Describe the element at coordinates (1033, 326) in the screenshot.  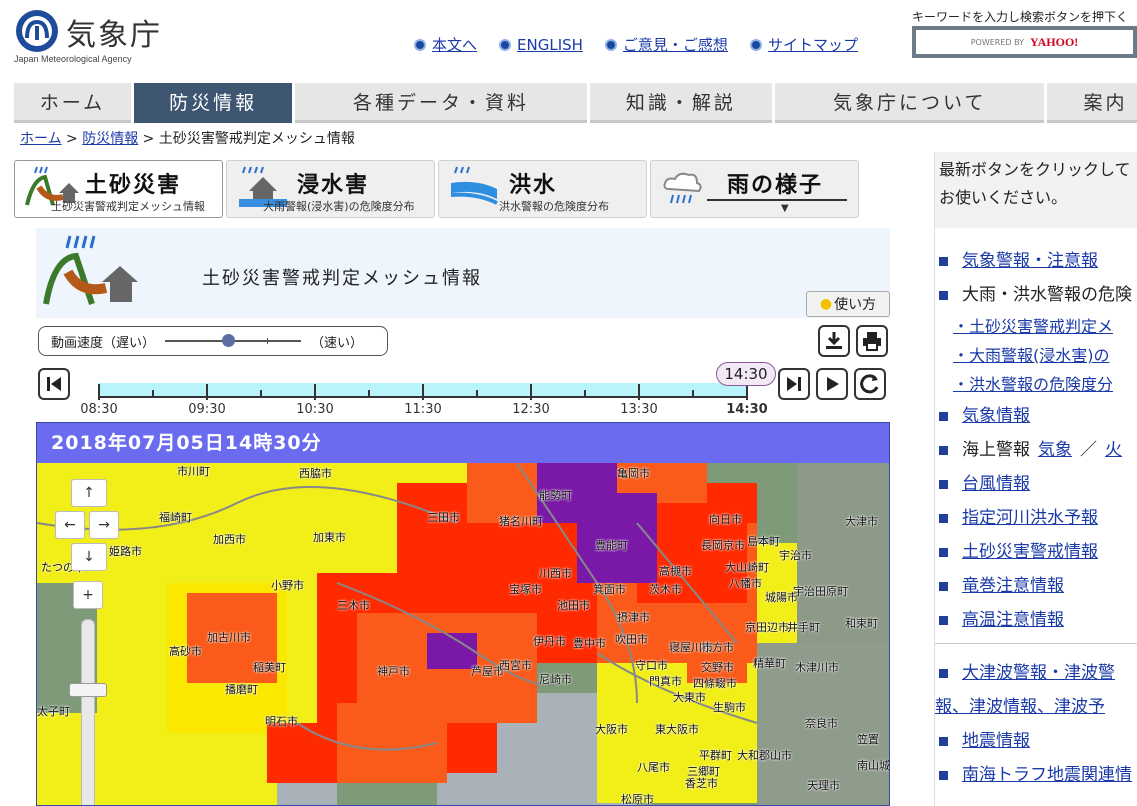
I see `sidebar-item-label: ・土砂災害警戒判定メ` at that location.